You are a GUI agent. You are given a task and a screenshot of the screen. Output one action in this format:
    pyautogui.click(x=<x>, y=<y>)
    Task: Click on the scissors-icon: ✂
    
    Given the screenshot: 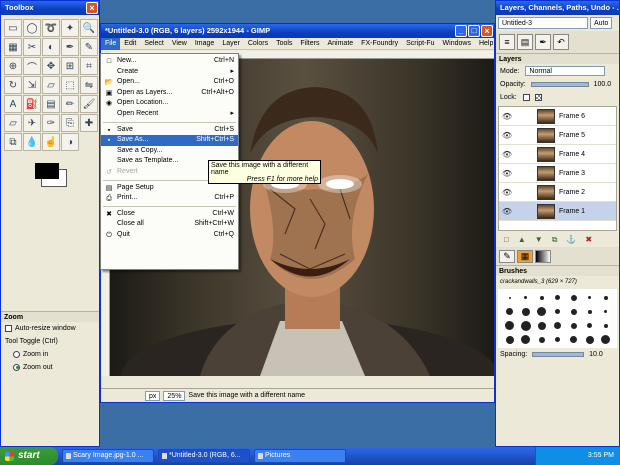 What is the action you would take?
    pyautogui.click(x=32, y=47)
    